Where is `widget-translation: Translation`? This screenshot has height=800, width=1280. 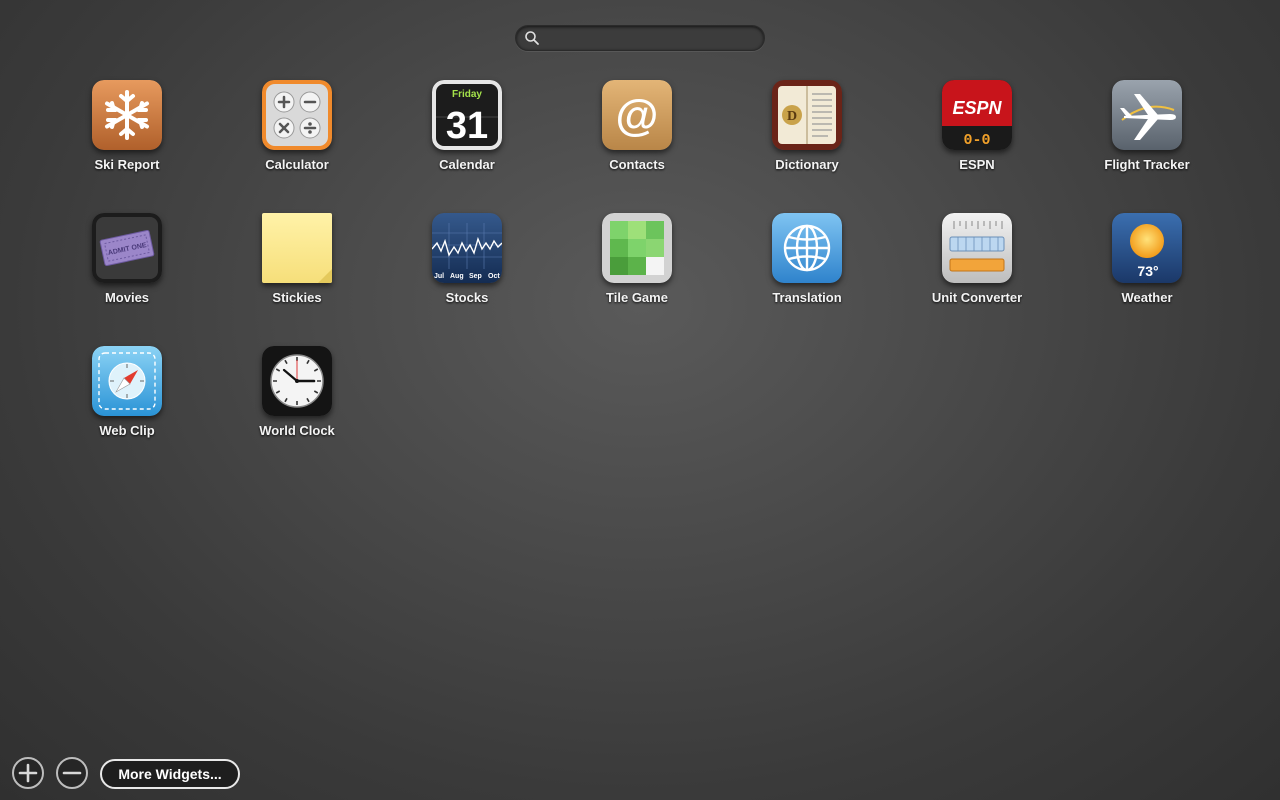
widget-translation: Translation is located at coordinates (807, 268).